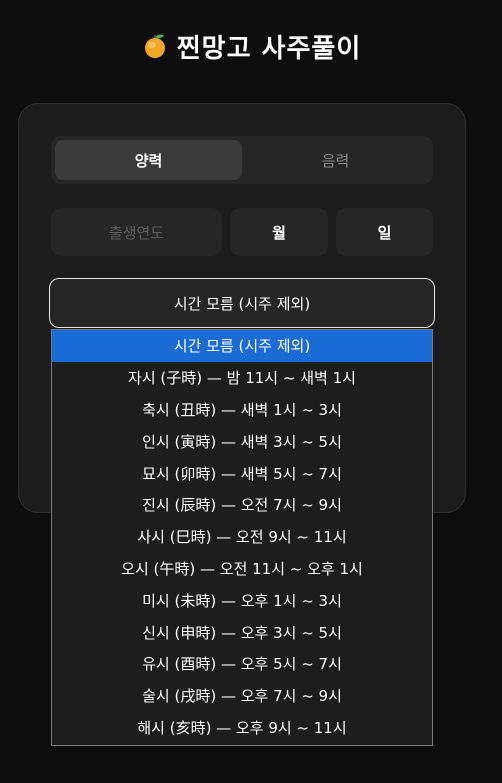 This screenshot has height=783, width=502. Describe the element at coordinates (154, 46) in the screenshot. I see `mango-icon` at that location.